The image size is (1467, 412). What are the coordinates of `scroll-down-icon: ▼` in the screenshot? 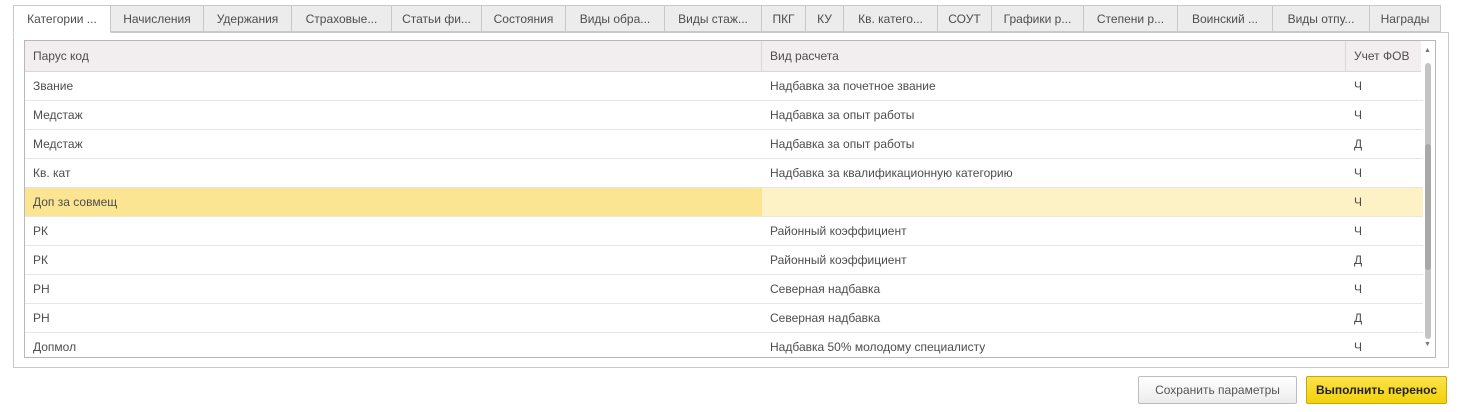 It's located at (1427, 344).